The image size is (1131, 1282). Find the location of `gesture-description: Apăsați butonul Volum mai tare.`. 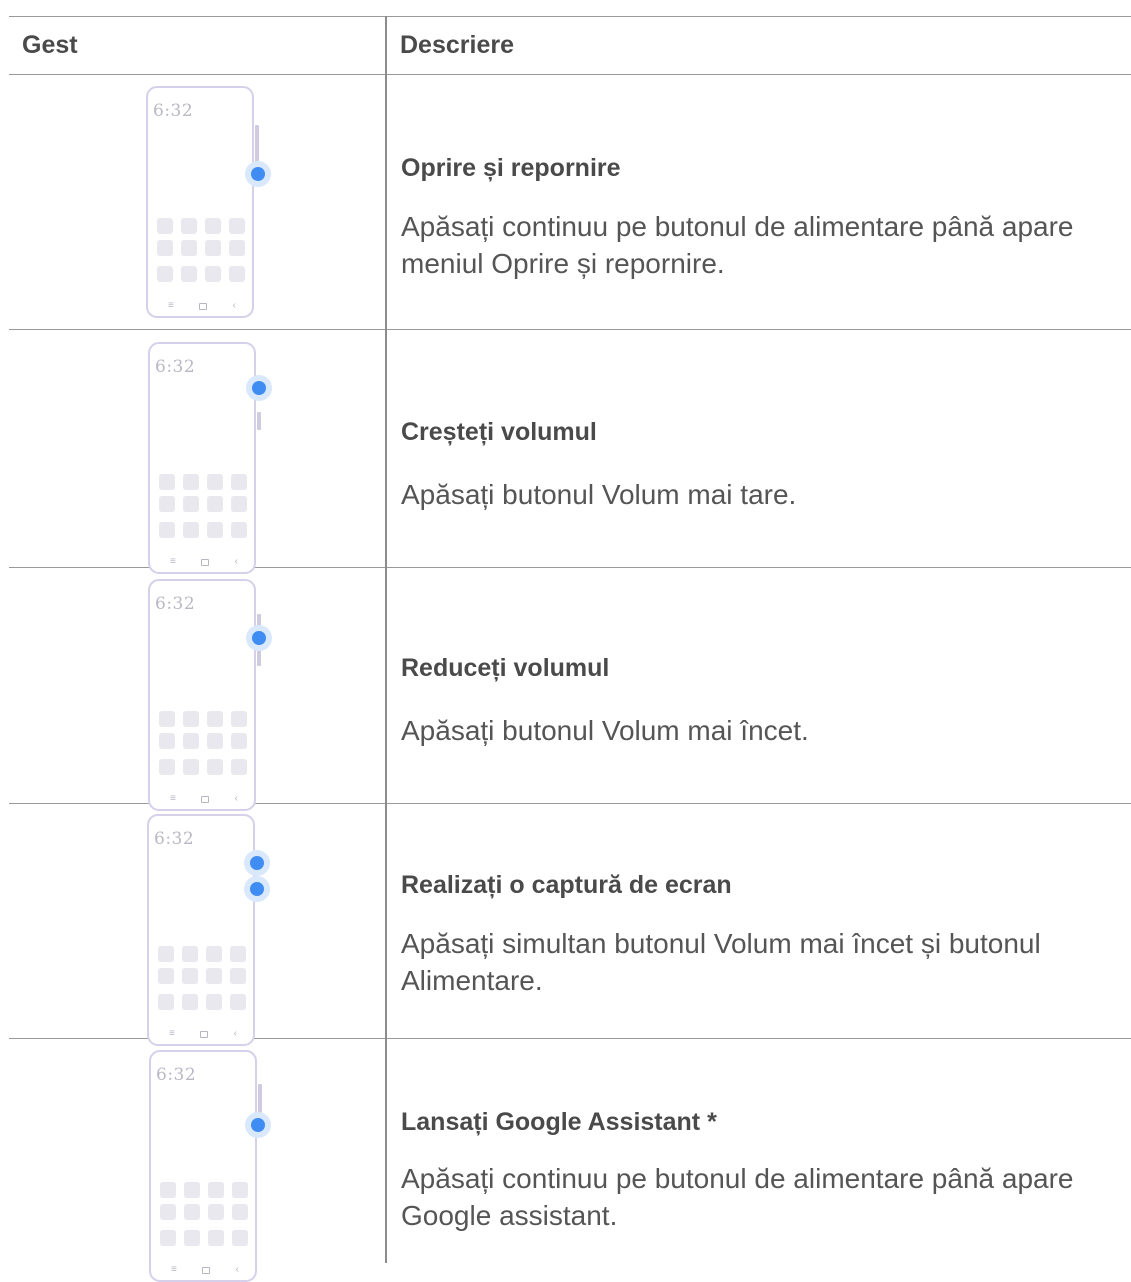

gesture-description: Apăsați butonul Volum mai tare. is located at coordinates (599, 494).